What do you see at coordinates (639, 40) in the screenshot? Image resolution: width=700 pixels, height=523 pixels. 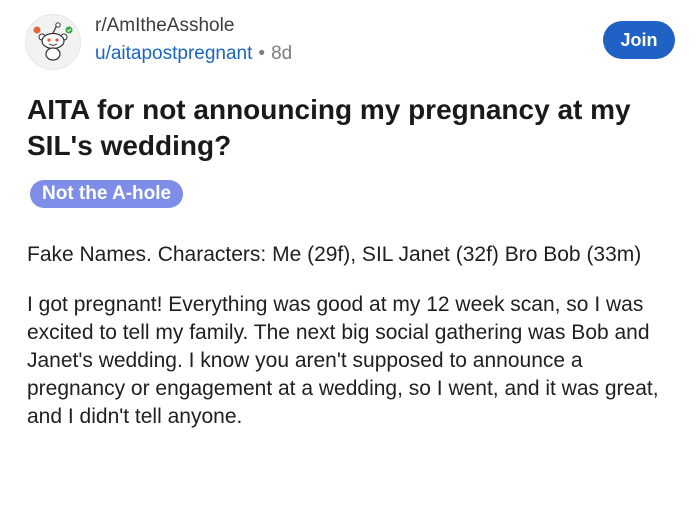 I see `join-button: Join` at bounding box center [639, 40].